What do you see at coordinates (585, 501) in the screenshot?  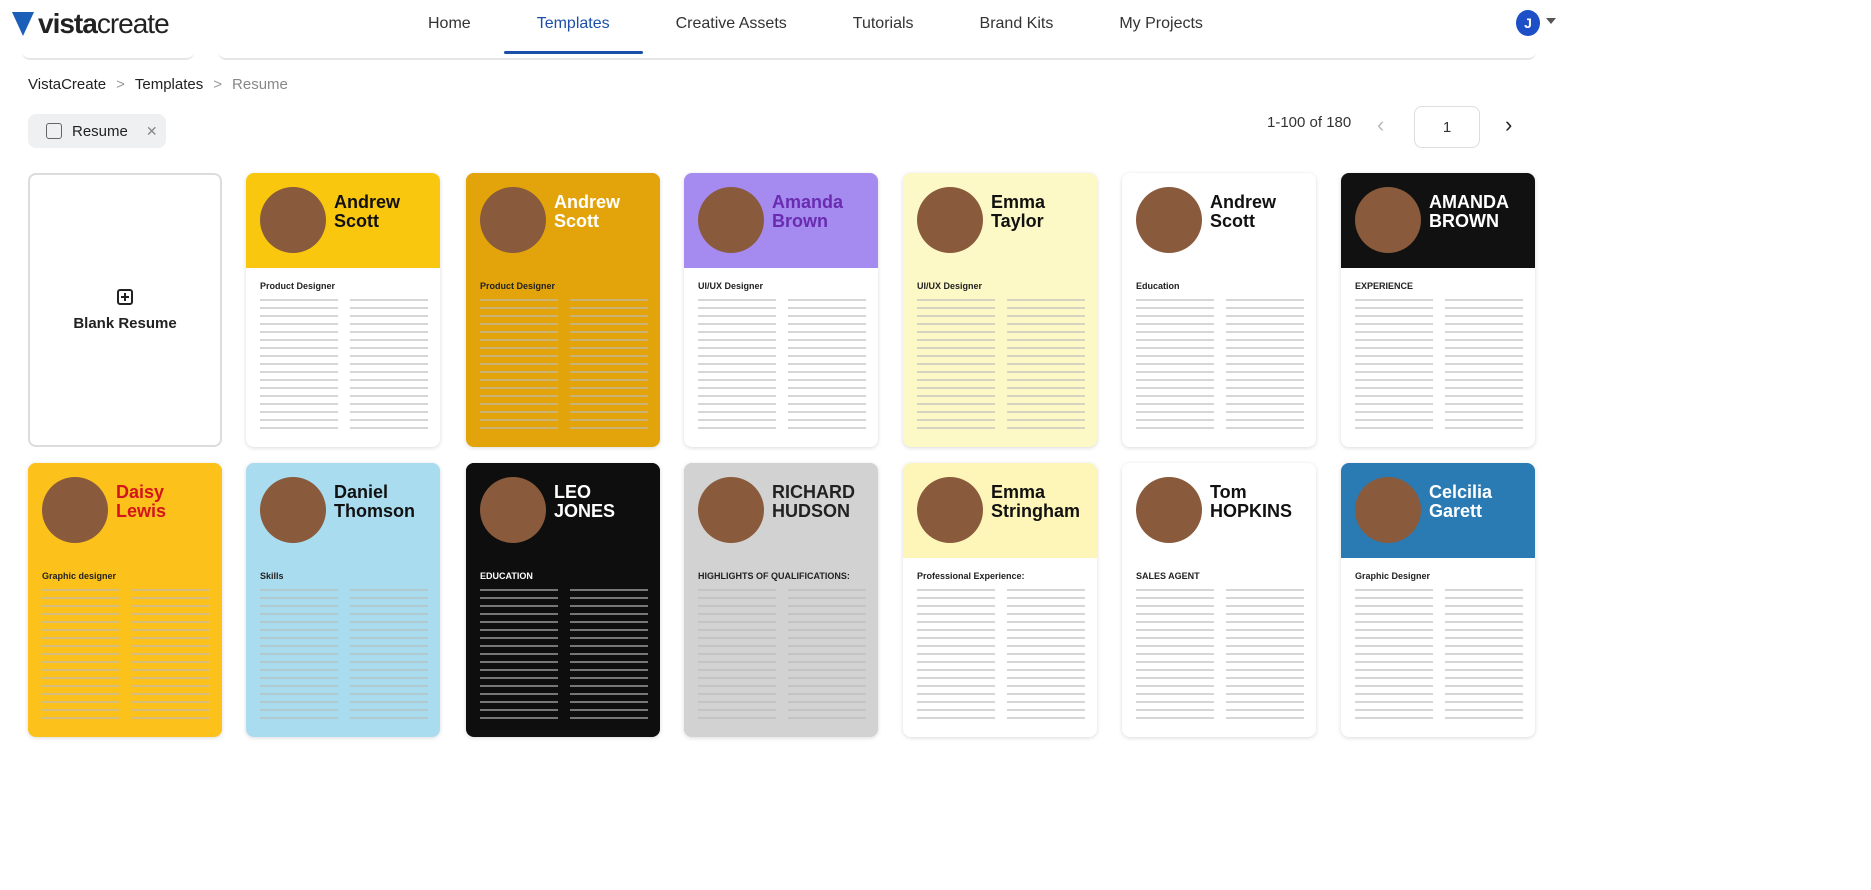 I see `template-name: LEO JONES` at bounding box center [585, 501].